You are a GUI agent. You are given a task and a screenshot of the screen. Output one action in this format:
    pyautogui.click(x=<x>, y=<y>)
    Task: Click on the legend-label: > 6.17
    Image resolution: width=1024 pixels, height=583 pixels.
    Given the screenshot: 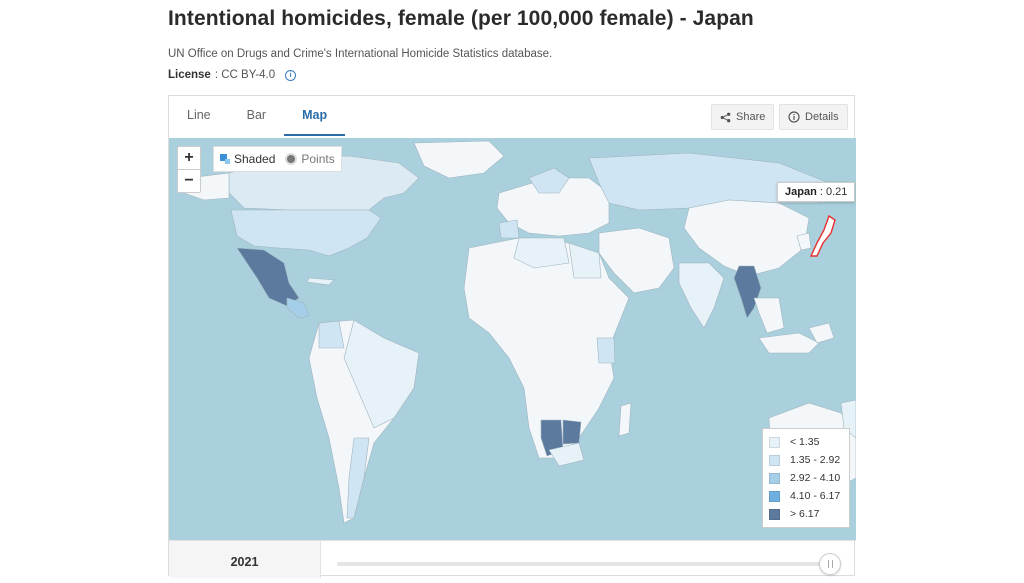 What is the action you would take?
    pyautogui.click(x=805, y=514)
    